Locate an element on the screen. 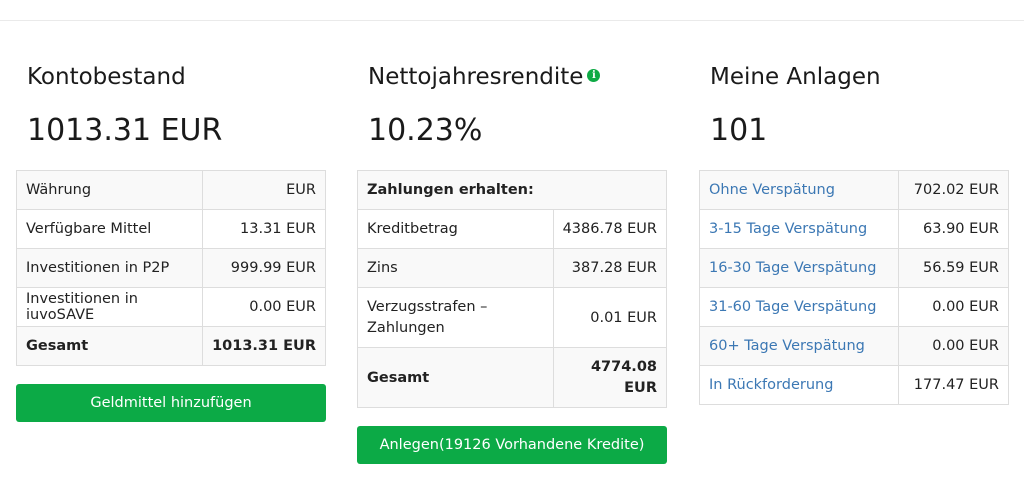 This screenshot has width=1024, height=478. payments-received-header: Zahlungen erhalten: is located at coordinates (512, 190).